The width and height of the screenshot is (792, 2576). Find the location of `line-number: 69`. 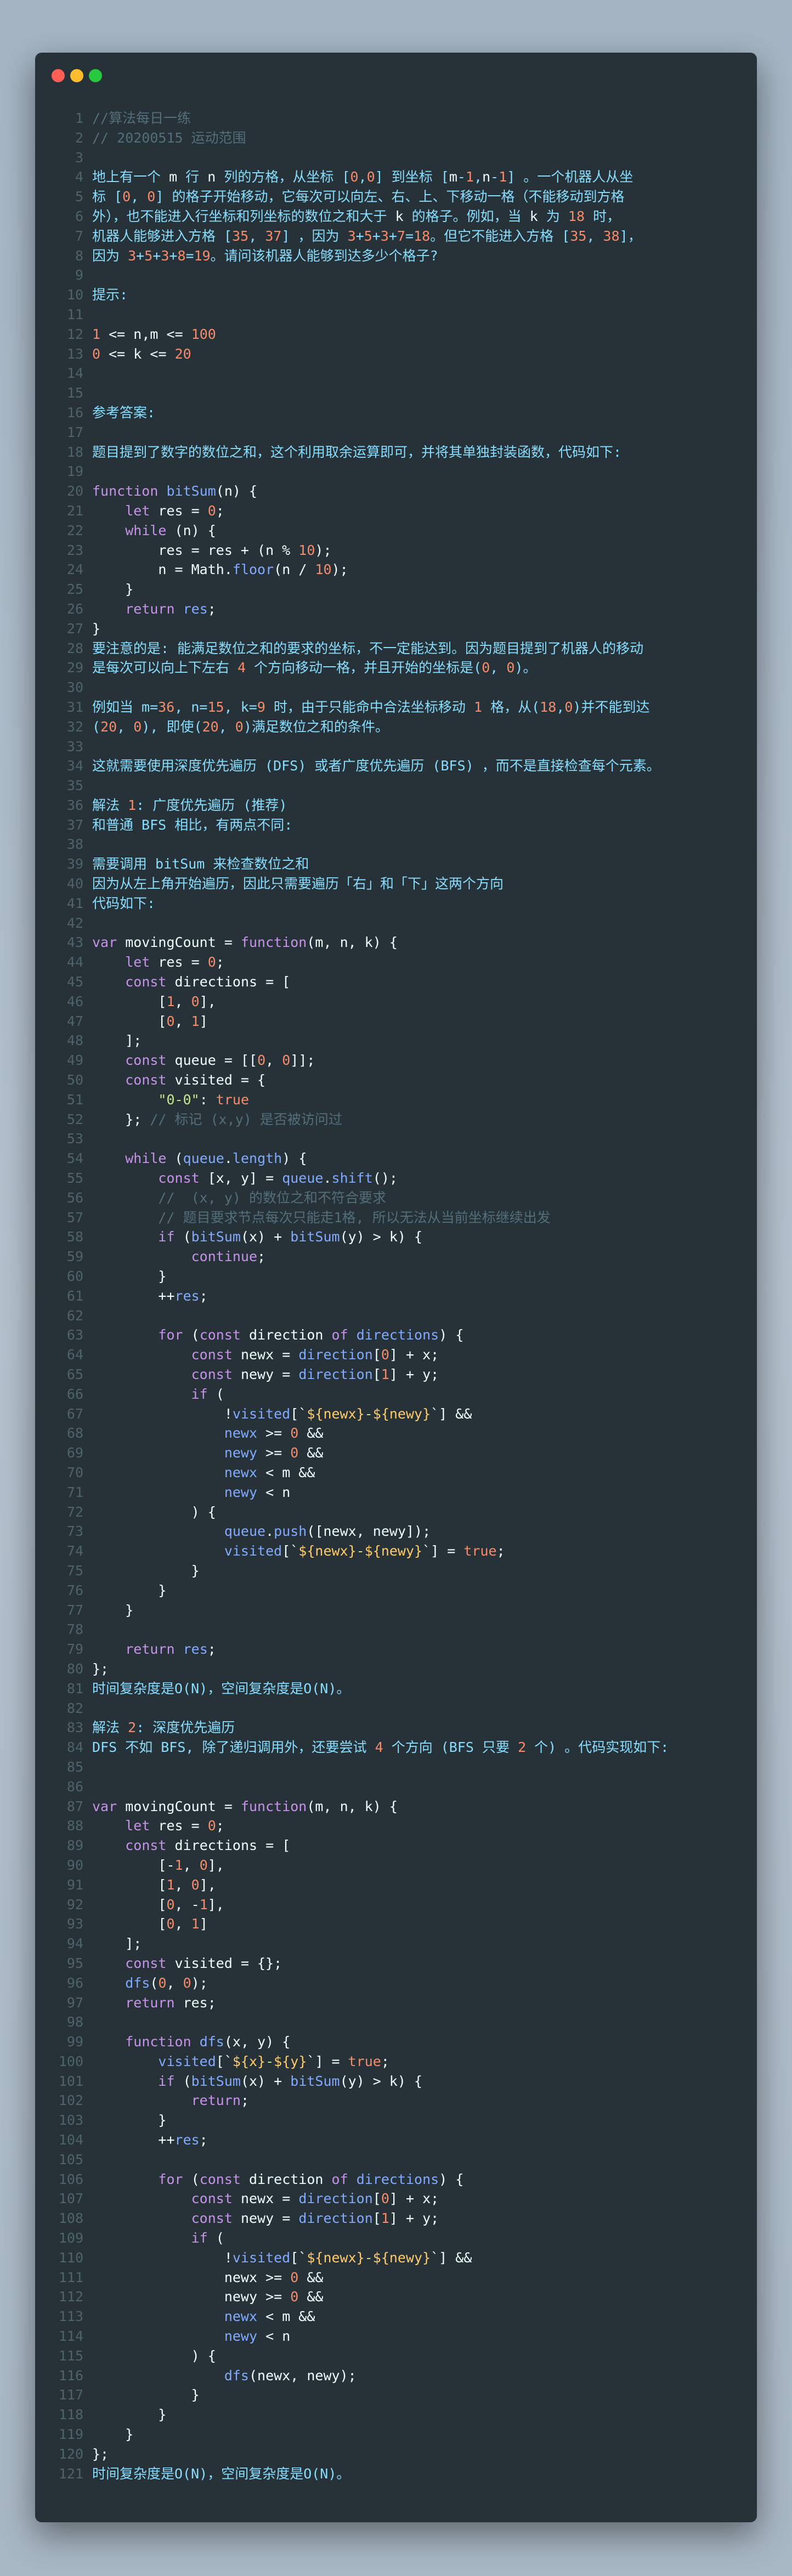

line-number: 69 is located at coordinates (74, 1453).